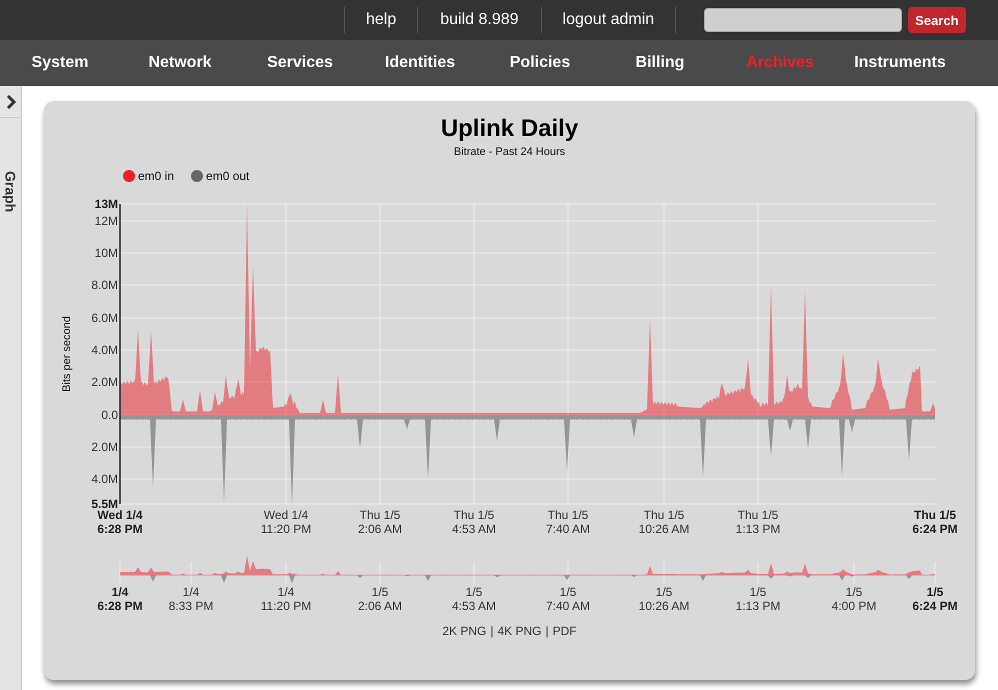  What do you see at coordinates (104, 318) in the screenshot?
I see `y-axis-label: 6.0M` at bounding box center [104, 318].